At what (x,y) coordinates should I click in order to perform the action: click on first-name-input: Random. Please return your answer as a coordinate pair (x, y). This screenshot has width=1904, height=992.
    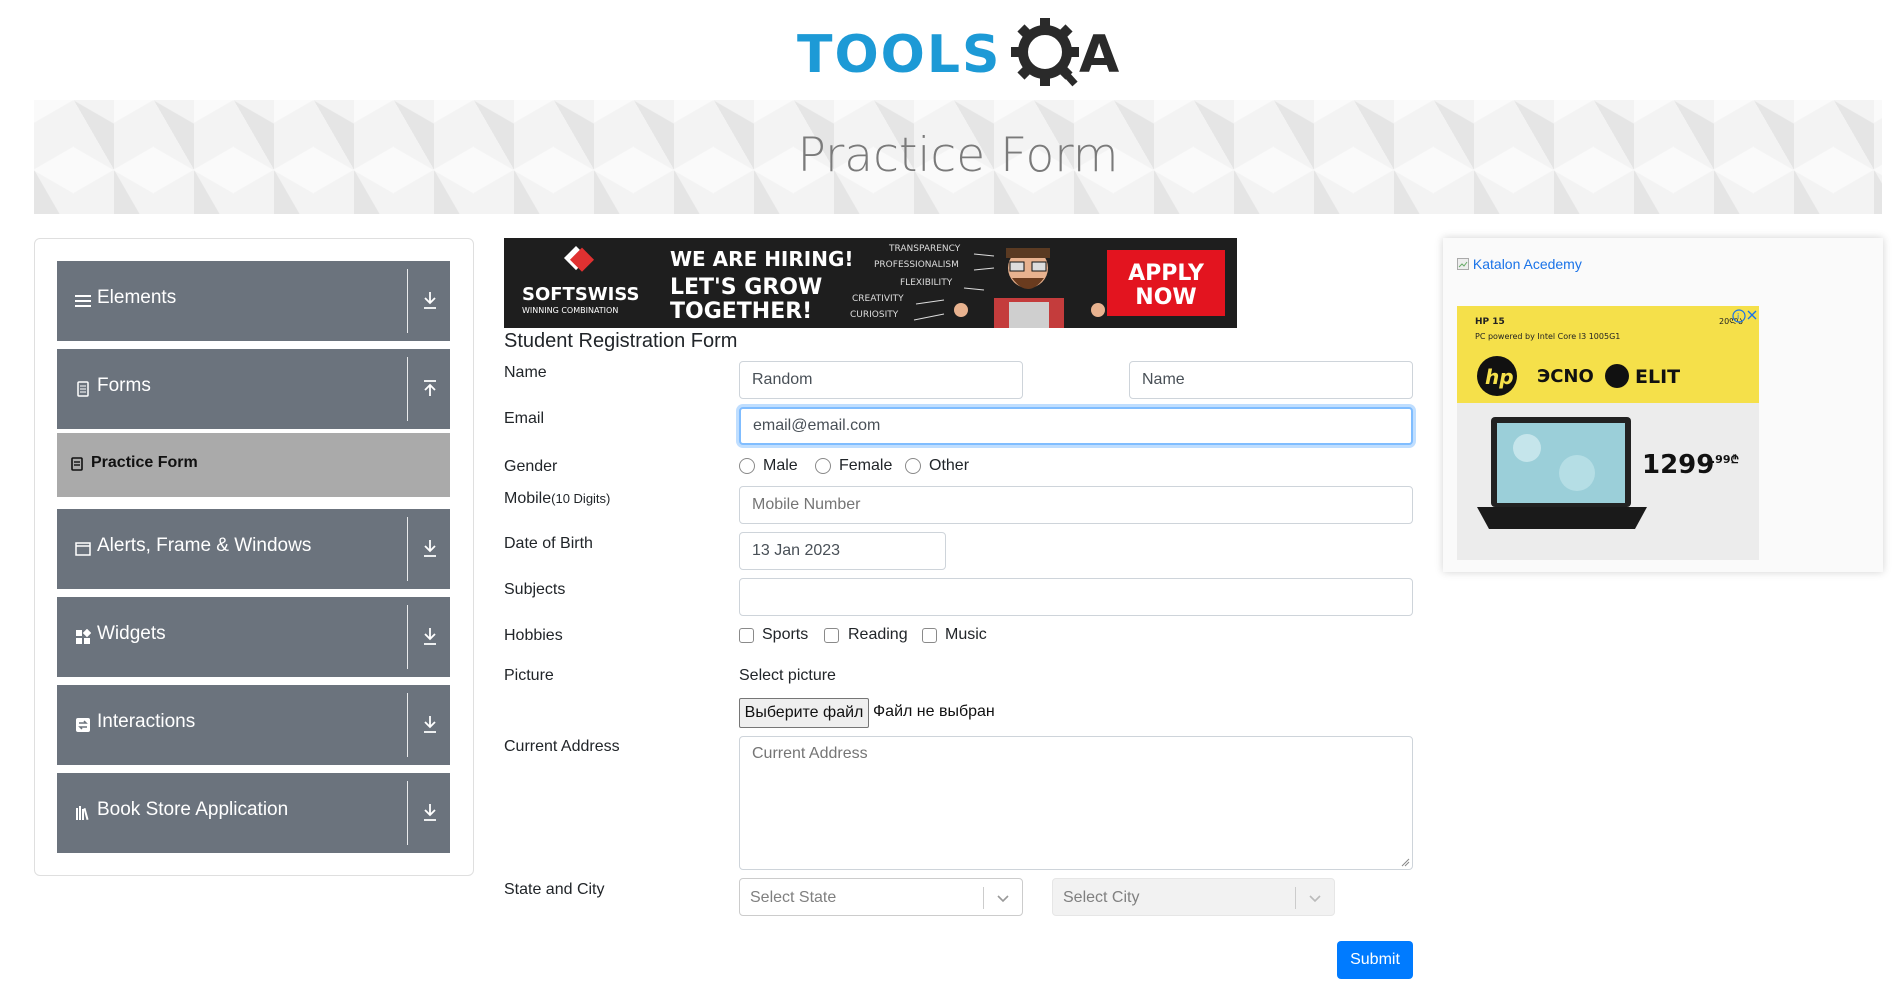
    Looking at the image, I should click on (881, 380).